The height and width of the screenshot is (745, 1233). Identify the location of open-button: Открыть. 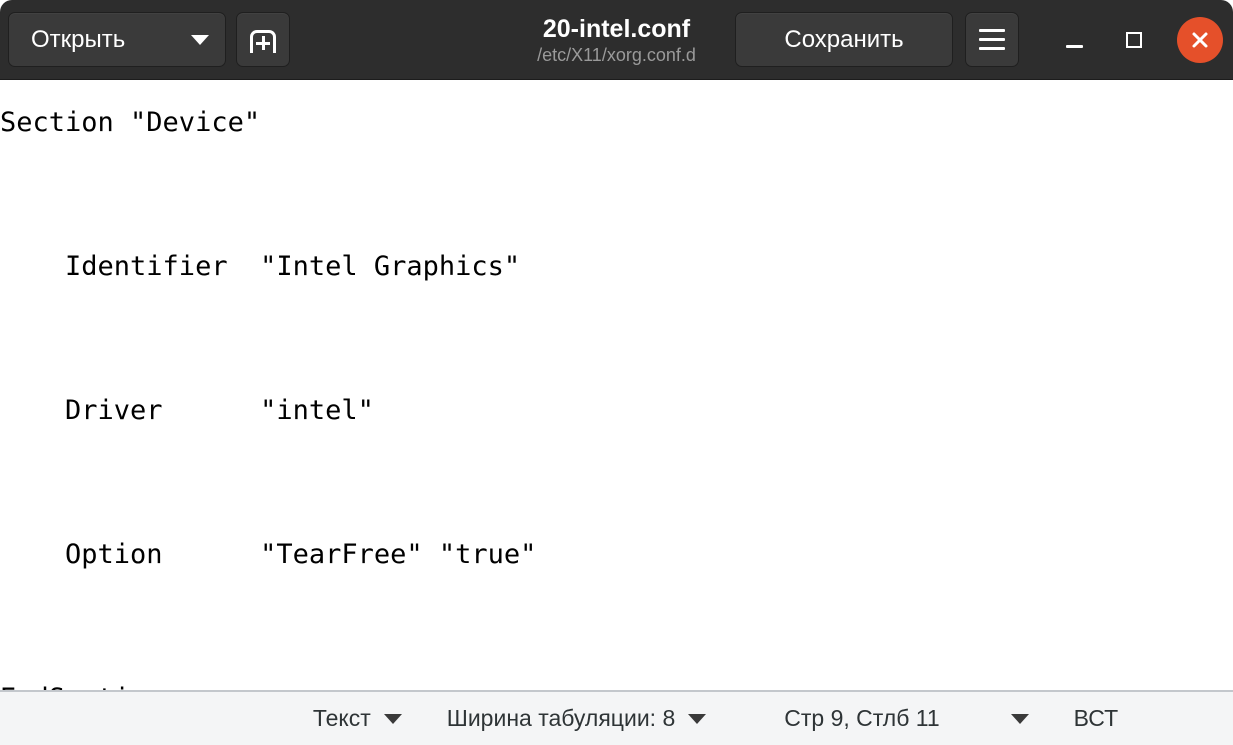
(117, 39).